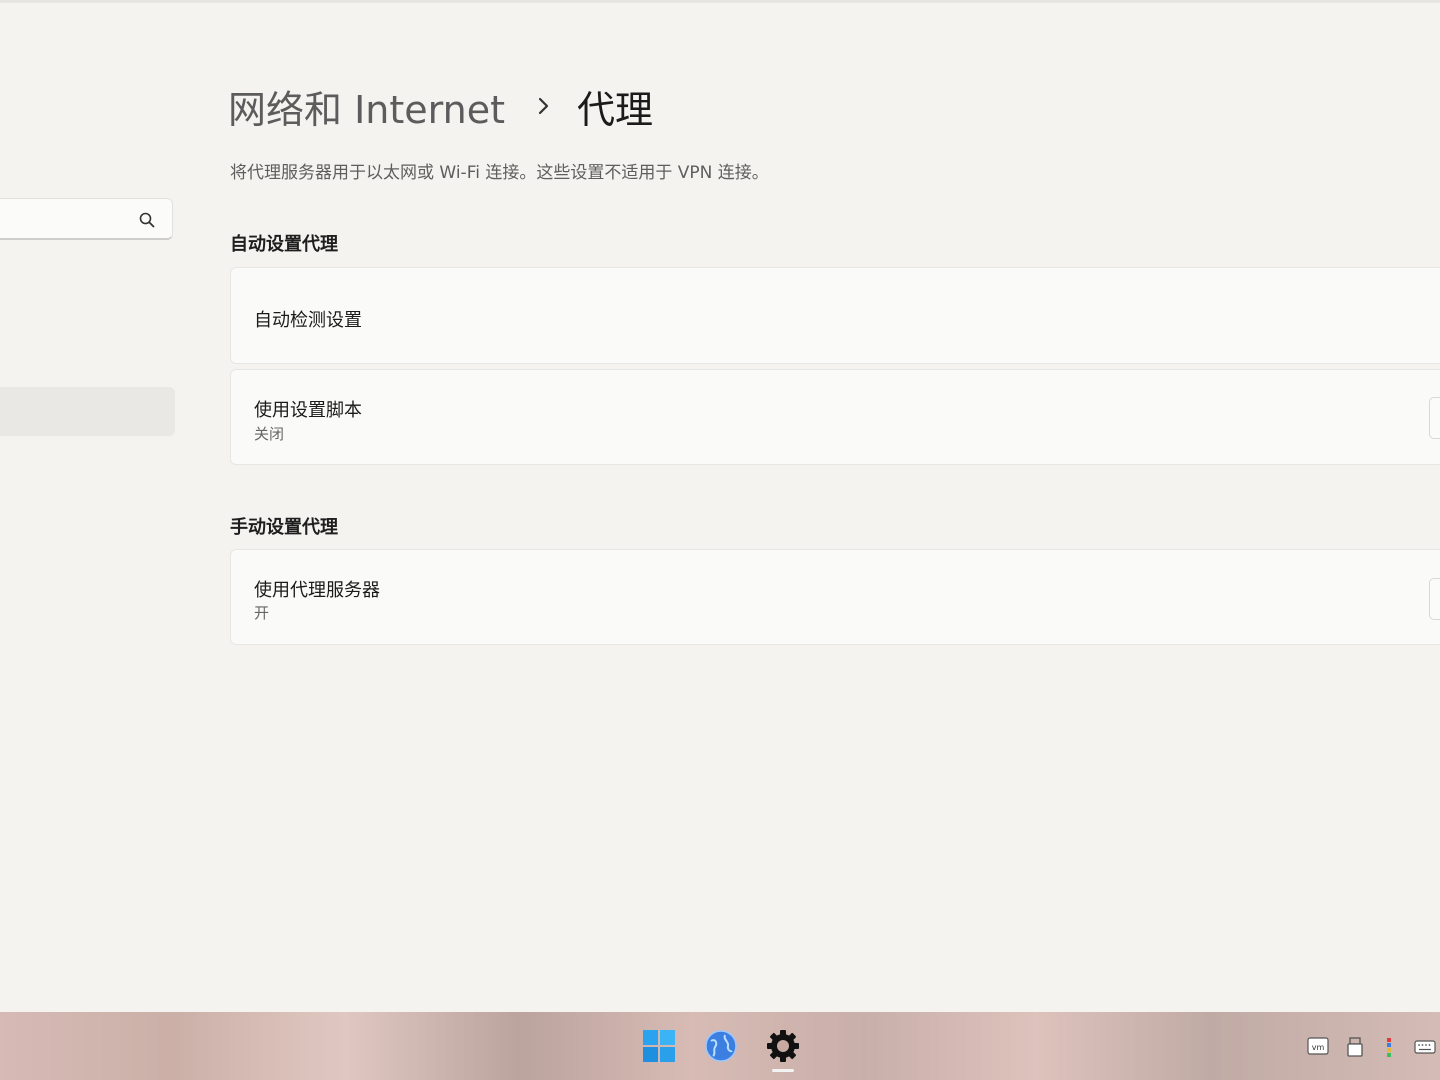  Describe the element at coordinates (1425, 1047) in the screenshot. I see `keyboard-icon` at that location.